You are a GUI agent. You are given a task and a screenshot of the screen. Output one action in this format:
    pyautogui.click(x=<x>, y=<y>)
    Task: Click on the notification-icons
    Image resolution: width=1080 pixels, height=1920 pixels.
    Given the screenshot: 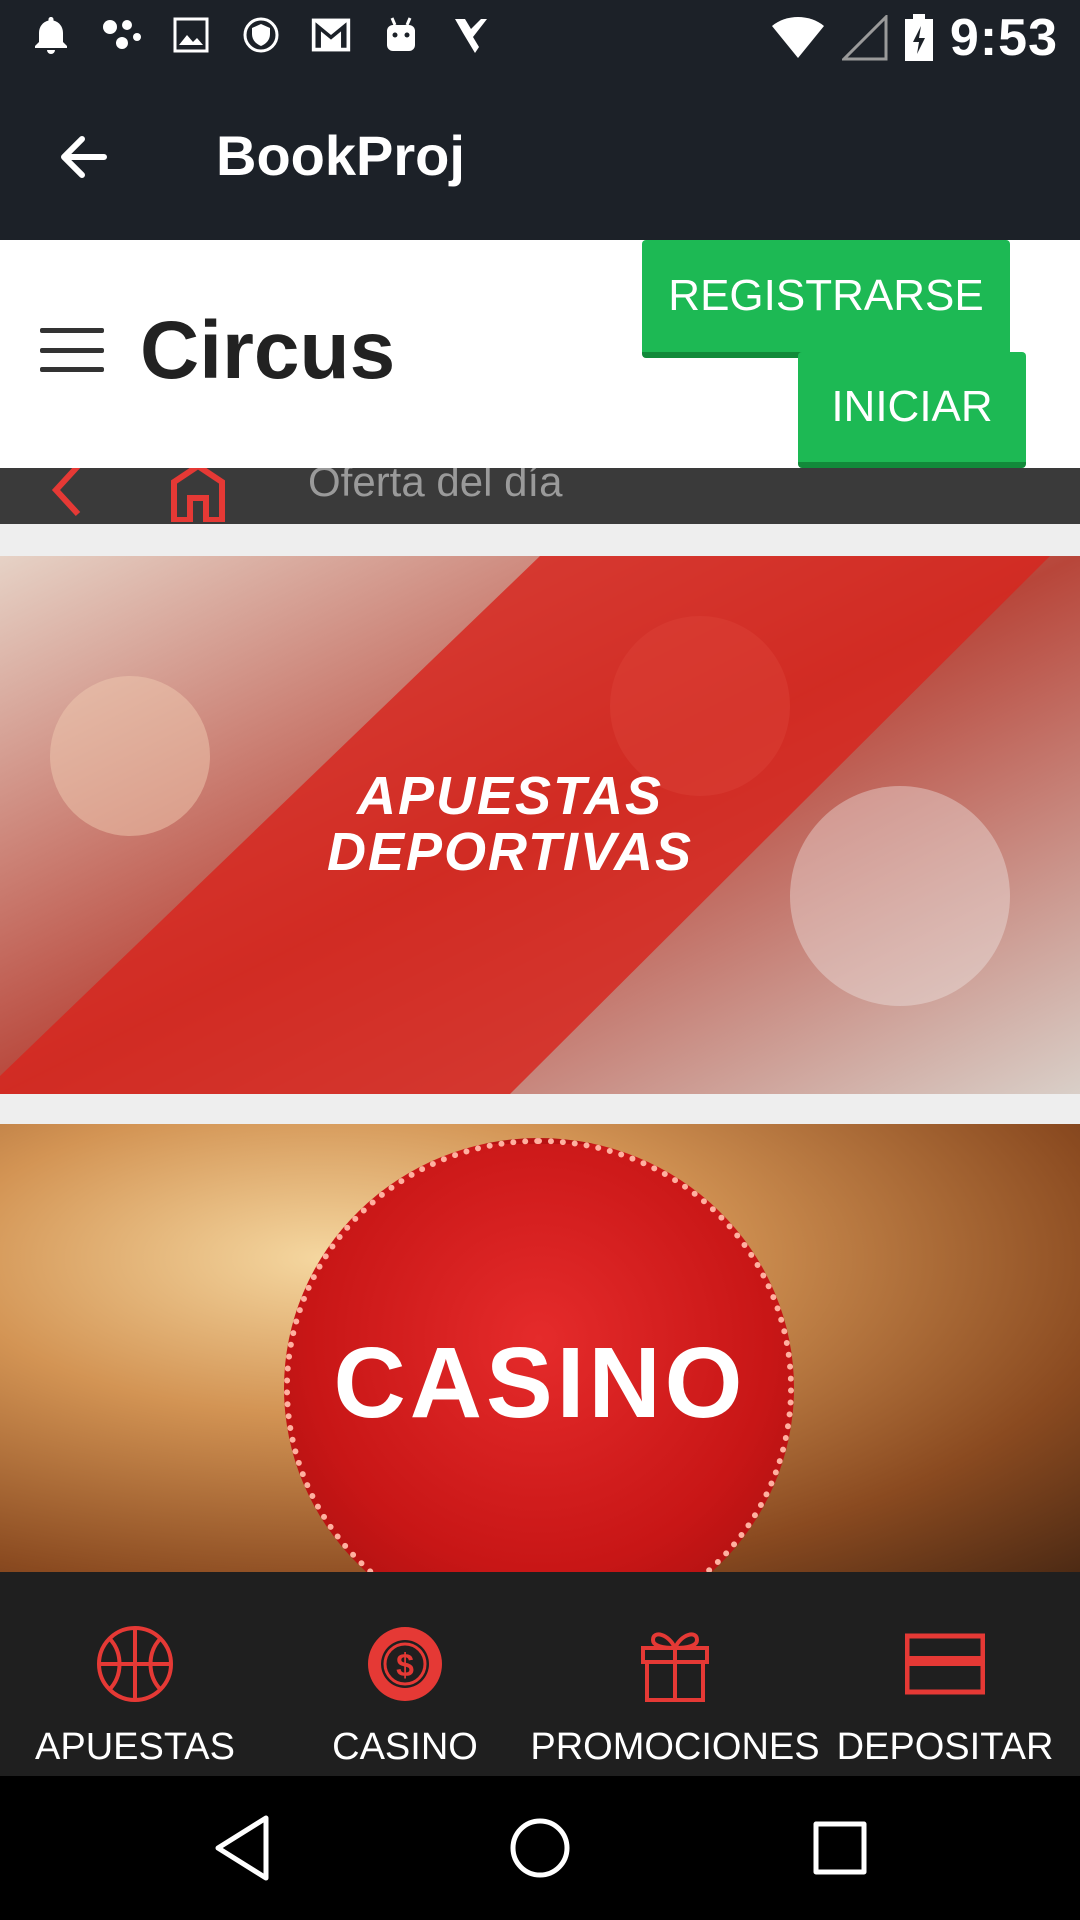 What is the action you would take?
    pyautogui.click(x=261, y=35)
    